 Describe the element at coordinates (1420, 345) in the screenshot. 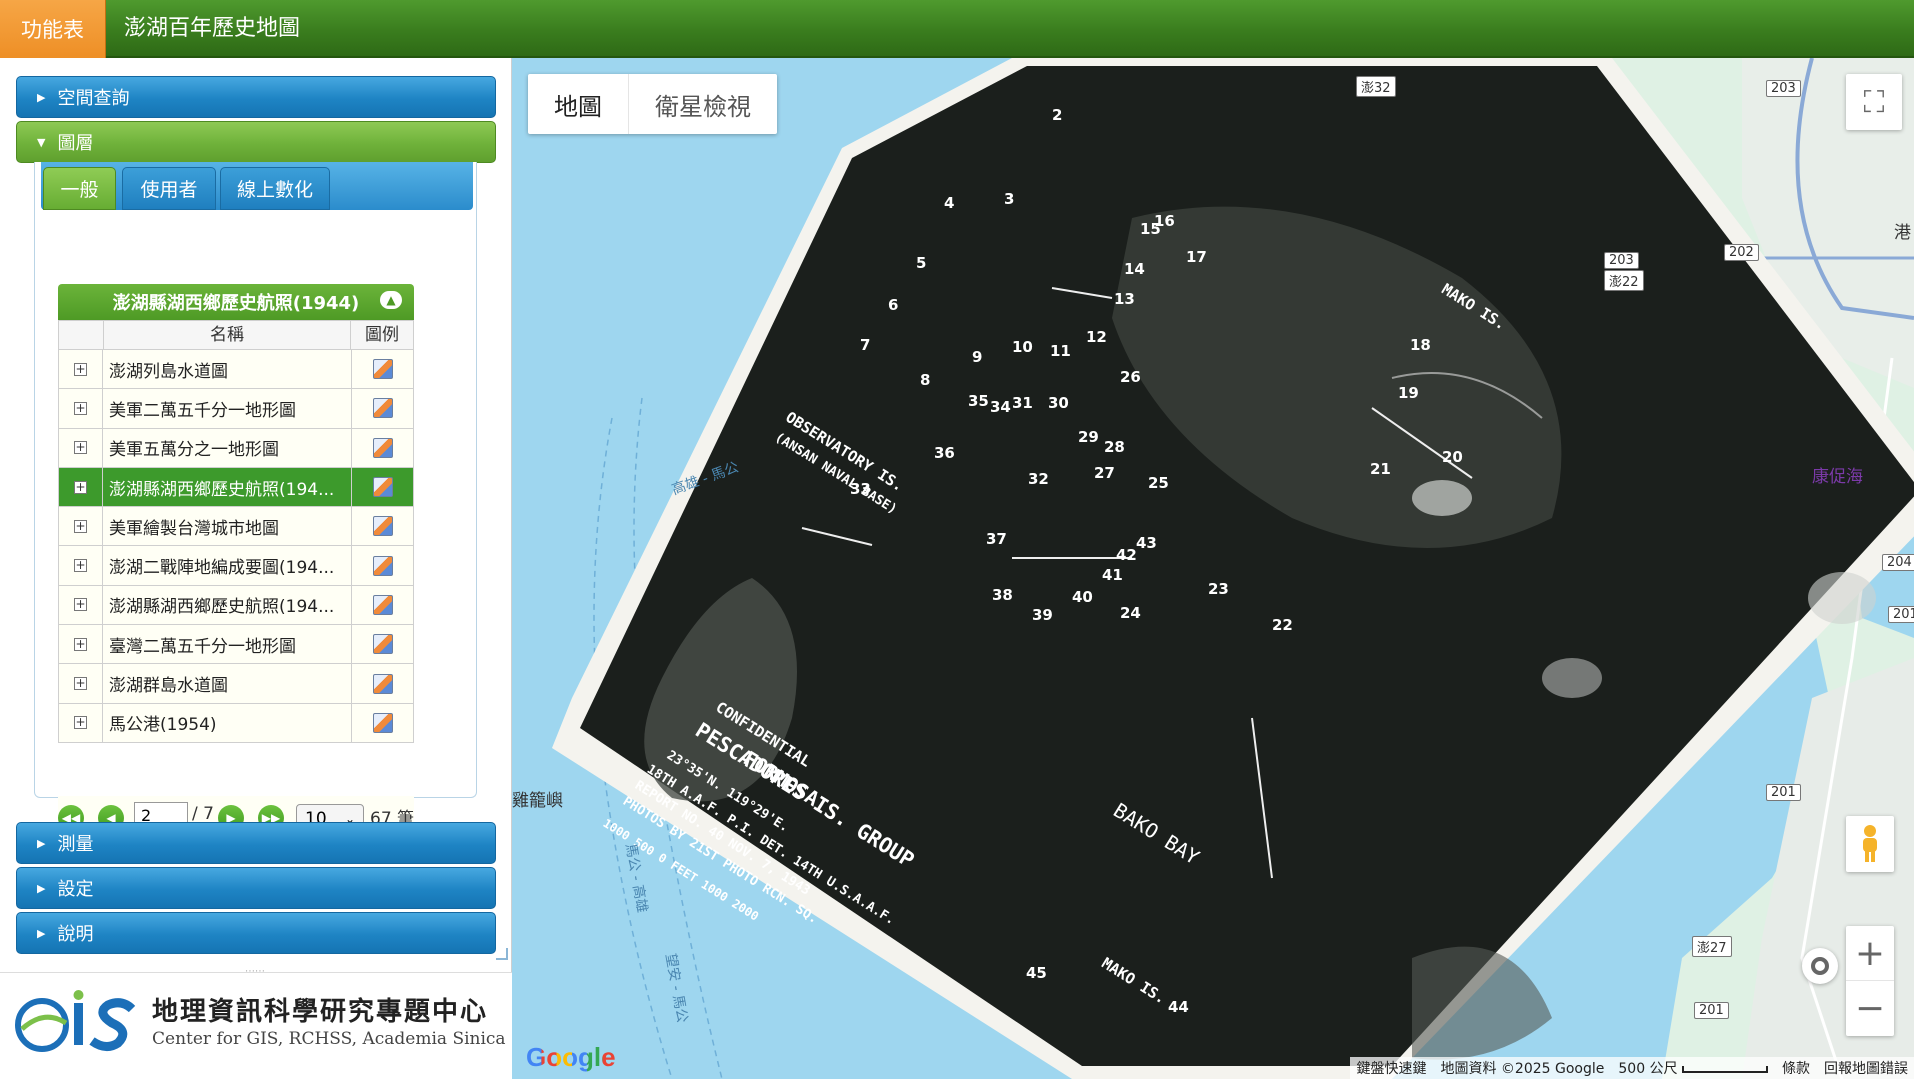

I see `photo-number: 18` at that location.